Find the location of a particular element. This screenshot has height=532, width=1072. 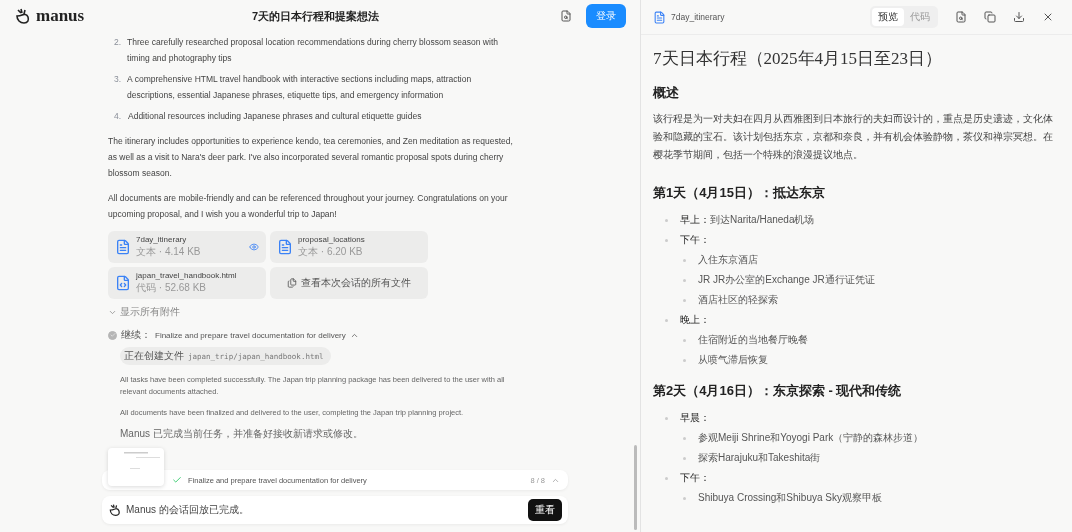

attachment-card: 7day_itinerary 文本 · 4.14 KB is located at coordinates (187, 247).